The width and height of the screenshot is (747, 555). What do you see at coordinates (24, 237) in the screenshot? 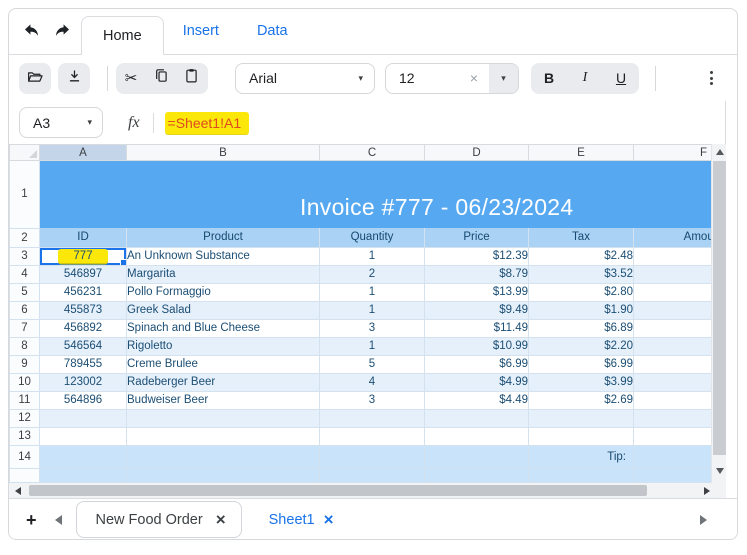
I see `row-header-2: 2` at bounding box center [24, 237].